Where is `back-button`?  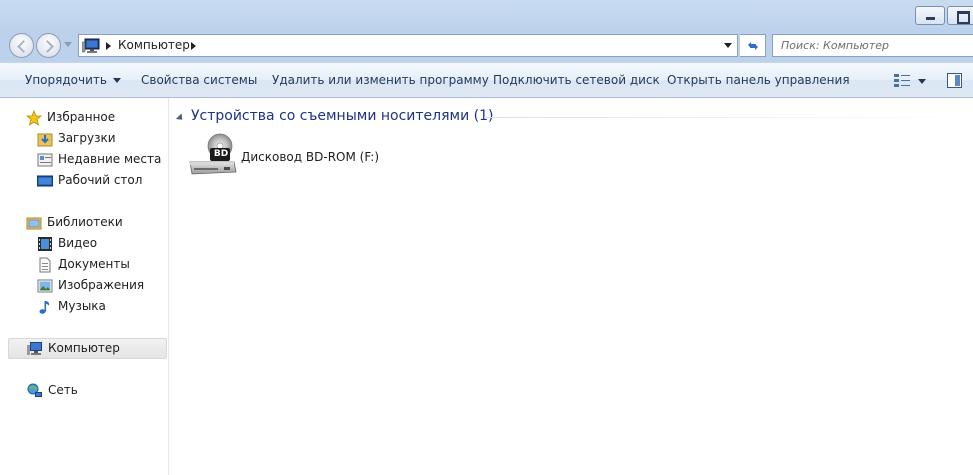
back-button is located at coordinates (21, 45).